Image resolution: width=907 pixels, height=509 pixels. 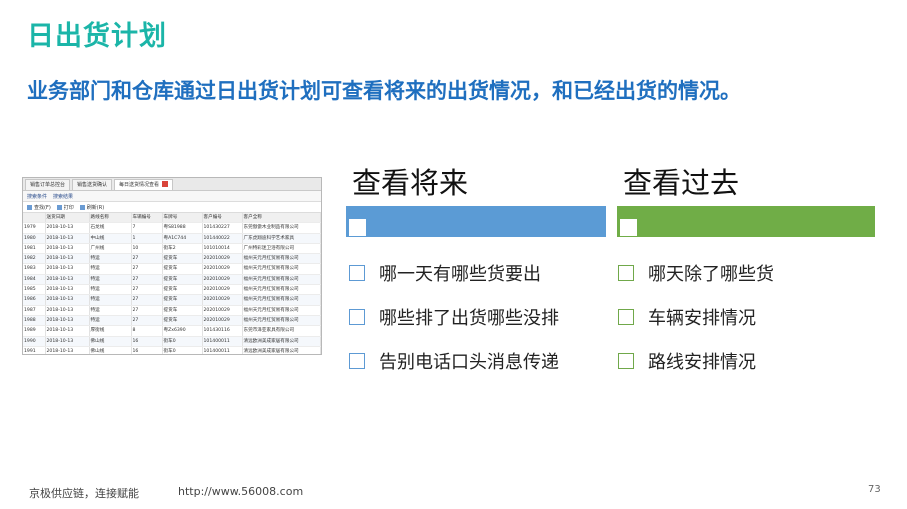 I want to click on table-cell: 10, so click(x=147, y=249).